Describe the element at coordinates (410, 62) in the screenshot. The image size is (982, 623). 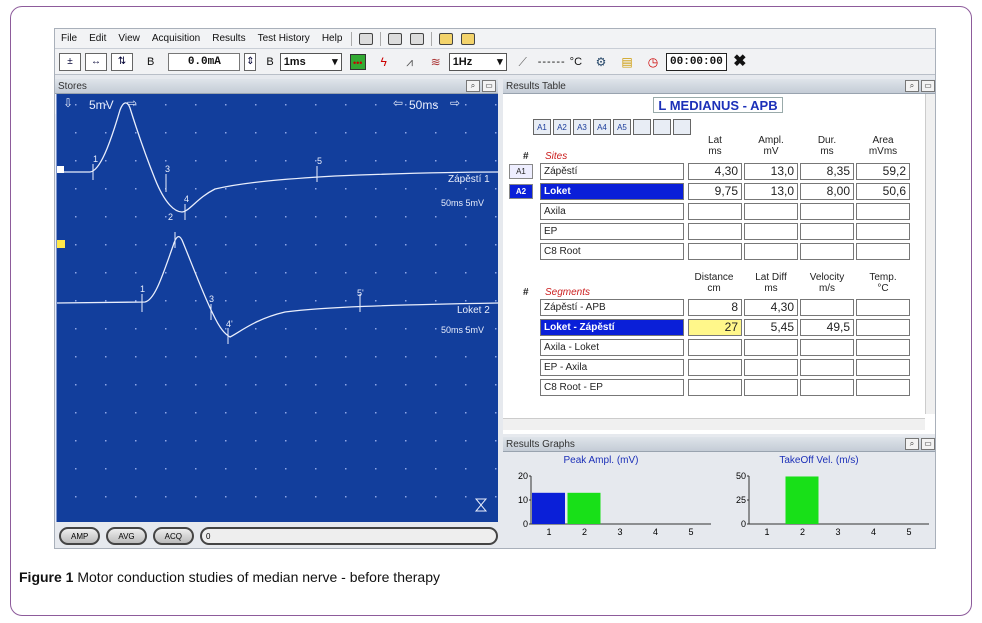
I see `waveform-icon: ⩘` at that location.